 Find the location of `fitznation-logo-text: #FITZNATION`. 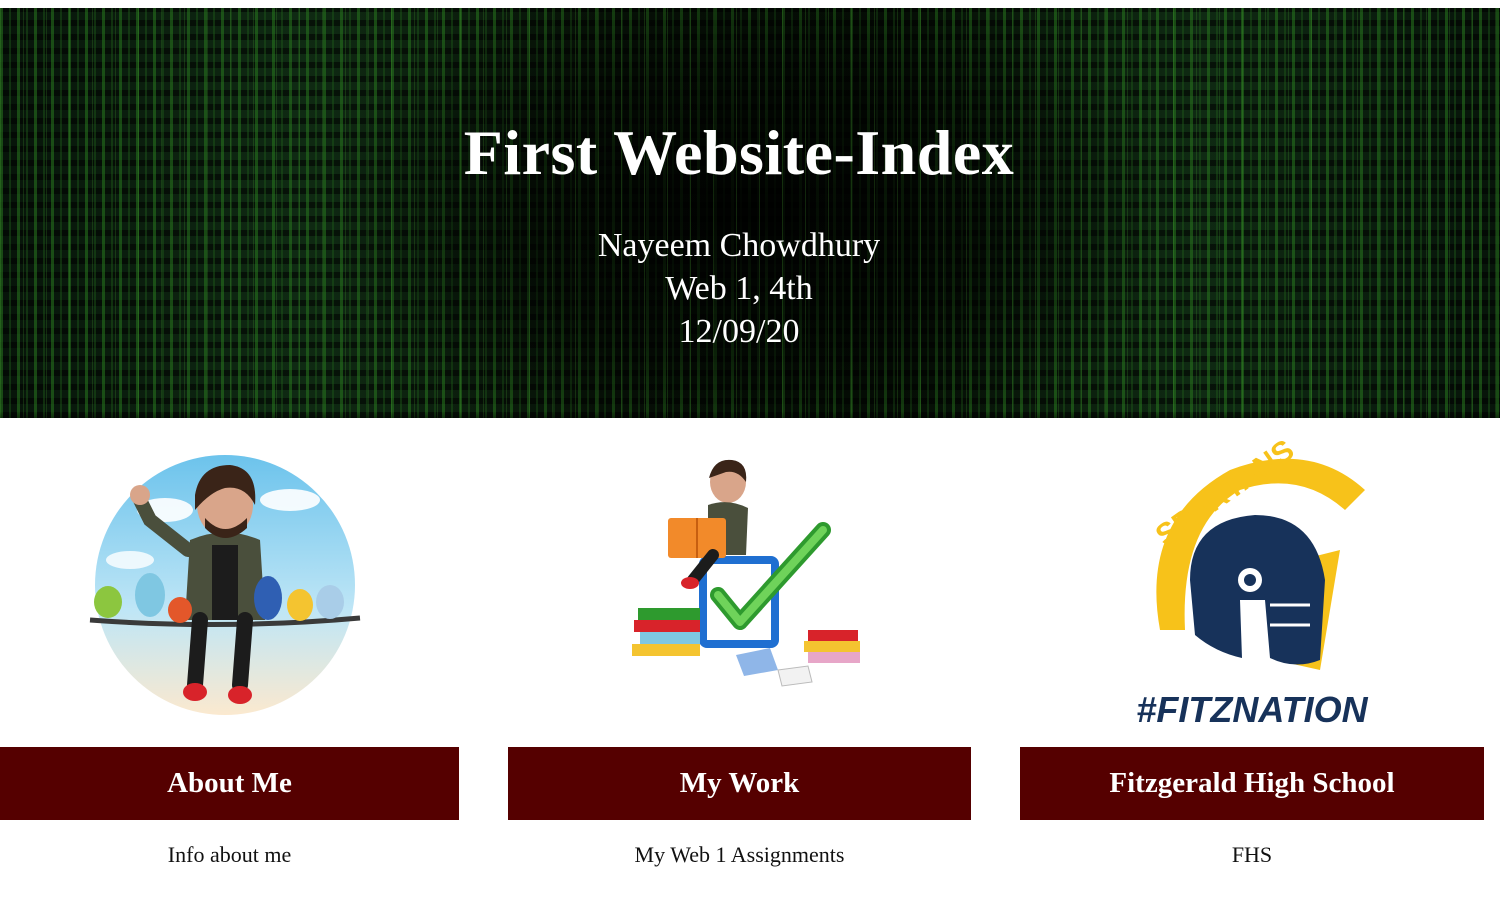

fitznation-logo-text: #FITZNATION is located at coordinates (1252, 709).